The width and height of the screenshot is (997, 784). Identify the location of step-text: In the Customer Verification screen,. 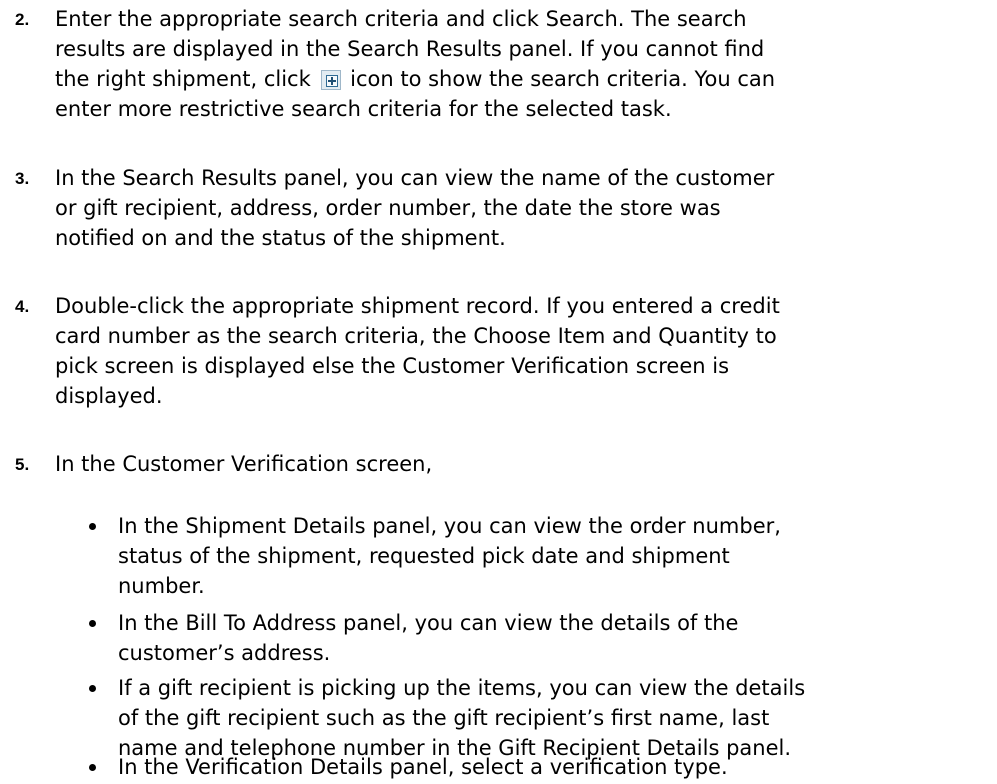
(522, 464).